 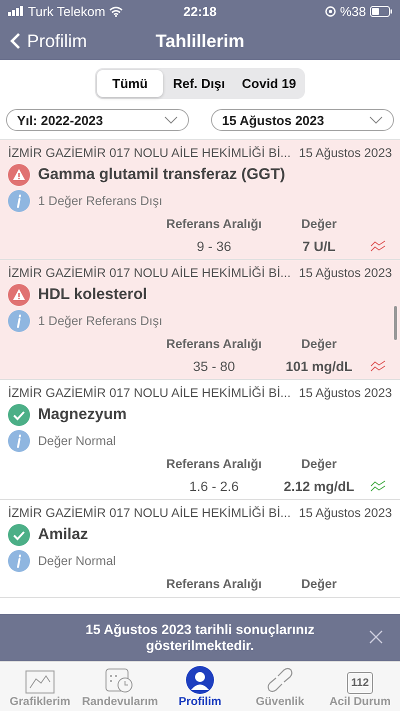 What do you see at coordinates (330, 11) in the screenshot?
I see `rotation-lock-icon` at bounding box center [330, 11].